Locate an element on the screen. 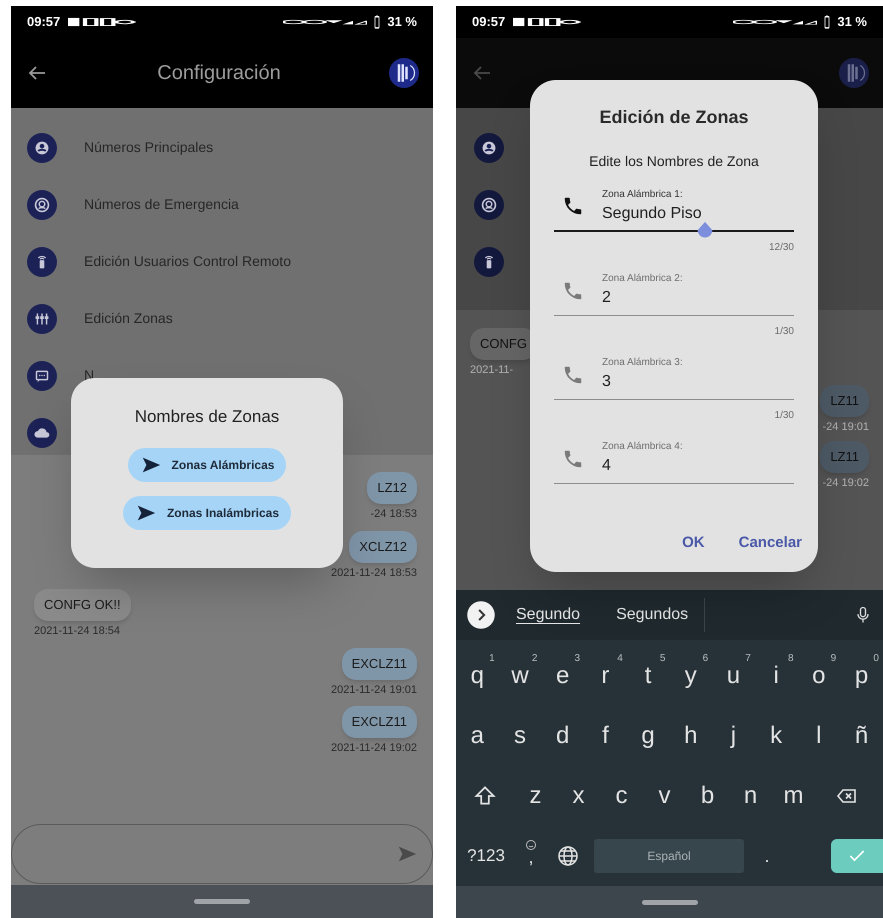  text-field: Zona Alámbrica 4: 4 is located at coordinates (674, 459).